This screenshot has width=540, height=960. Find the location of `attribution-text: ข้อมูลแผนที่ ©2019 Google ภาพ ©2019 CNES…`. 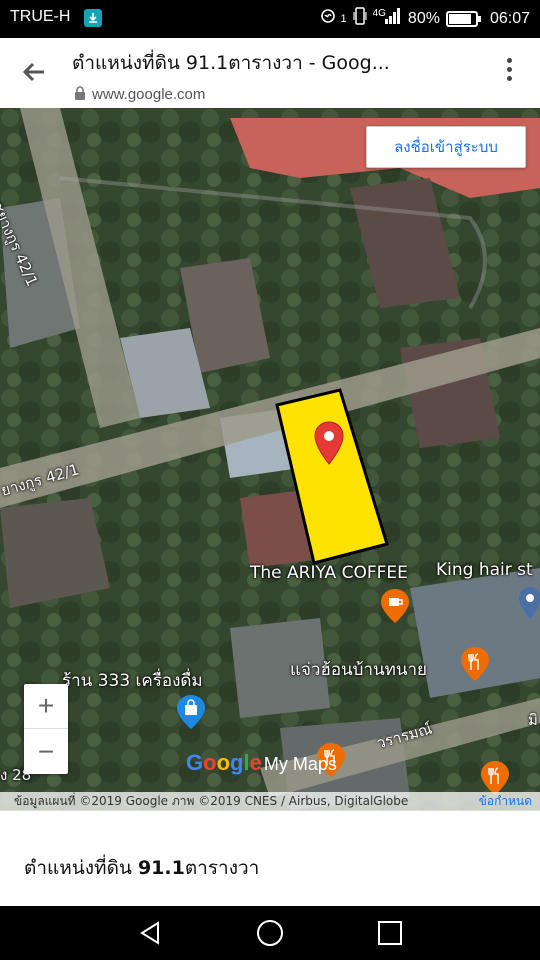

attribution-text: ข้อมูลแผนที่ ©2019 Google ภาพ ©2019 CNES… is located at coordinates (211, 800).